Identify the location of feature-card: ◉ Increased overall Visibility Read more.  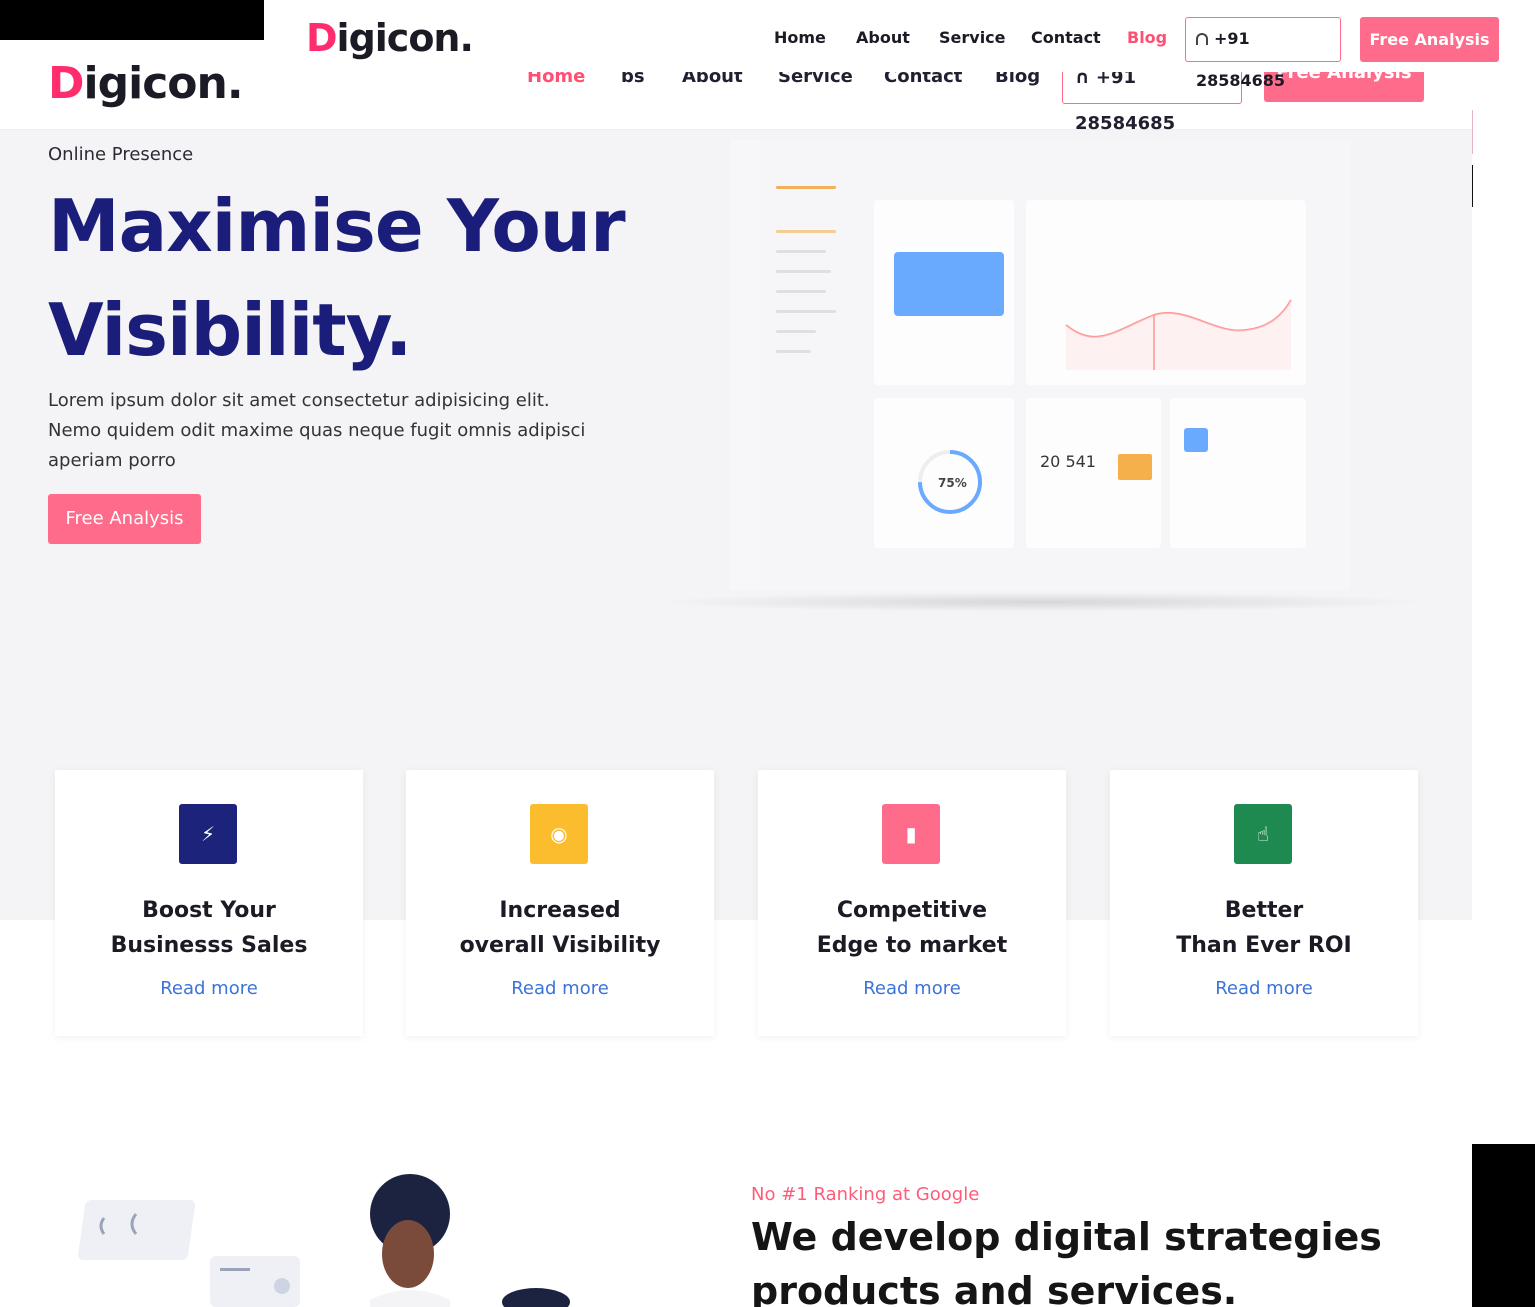
(560, 903).